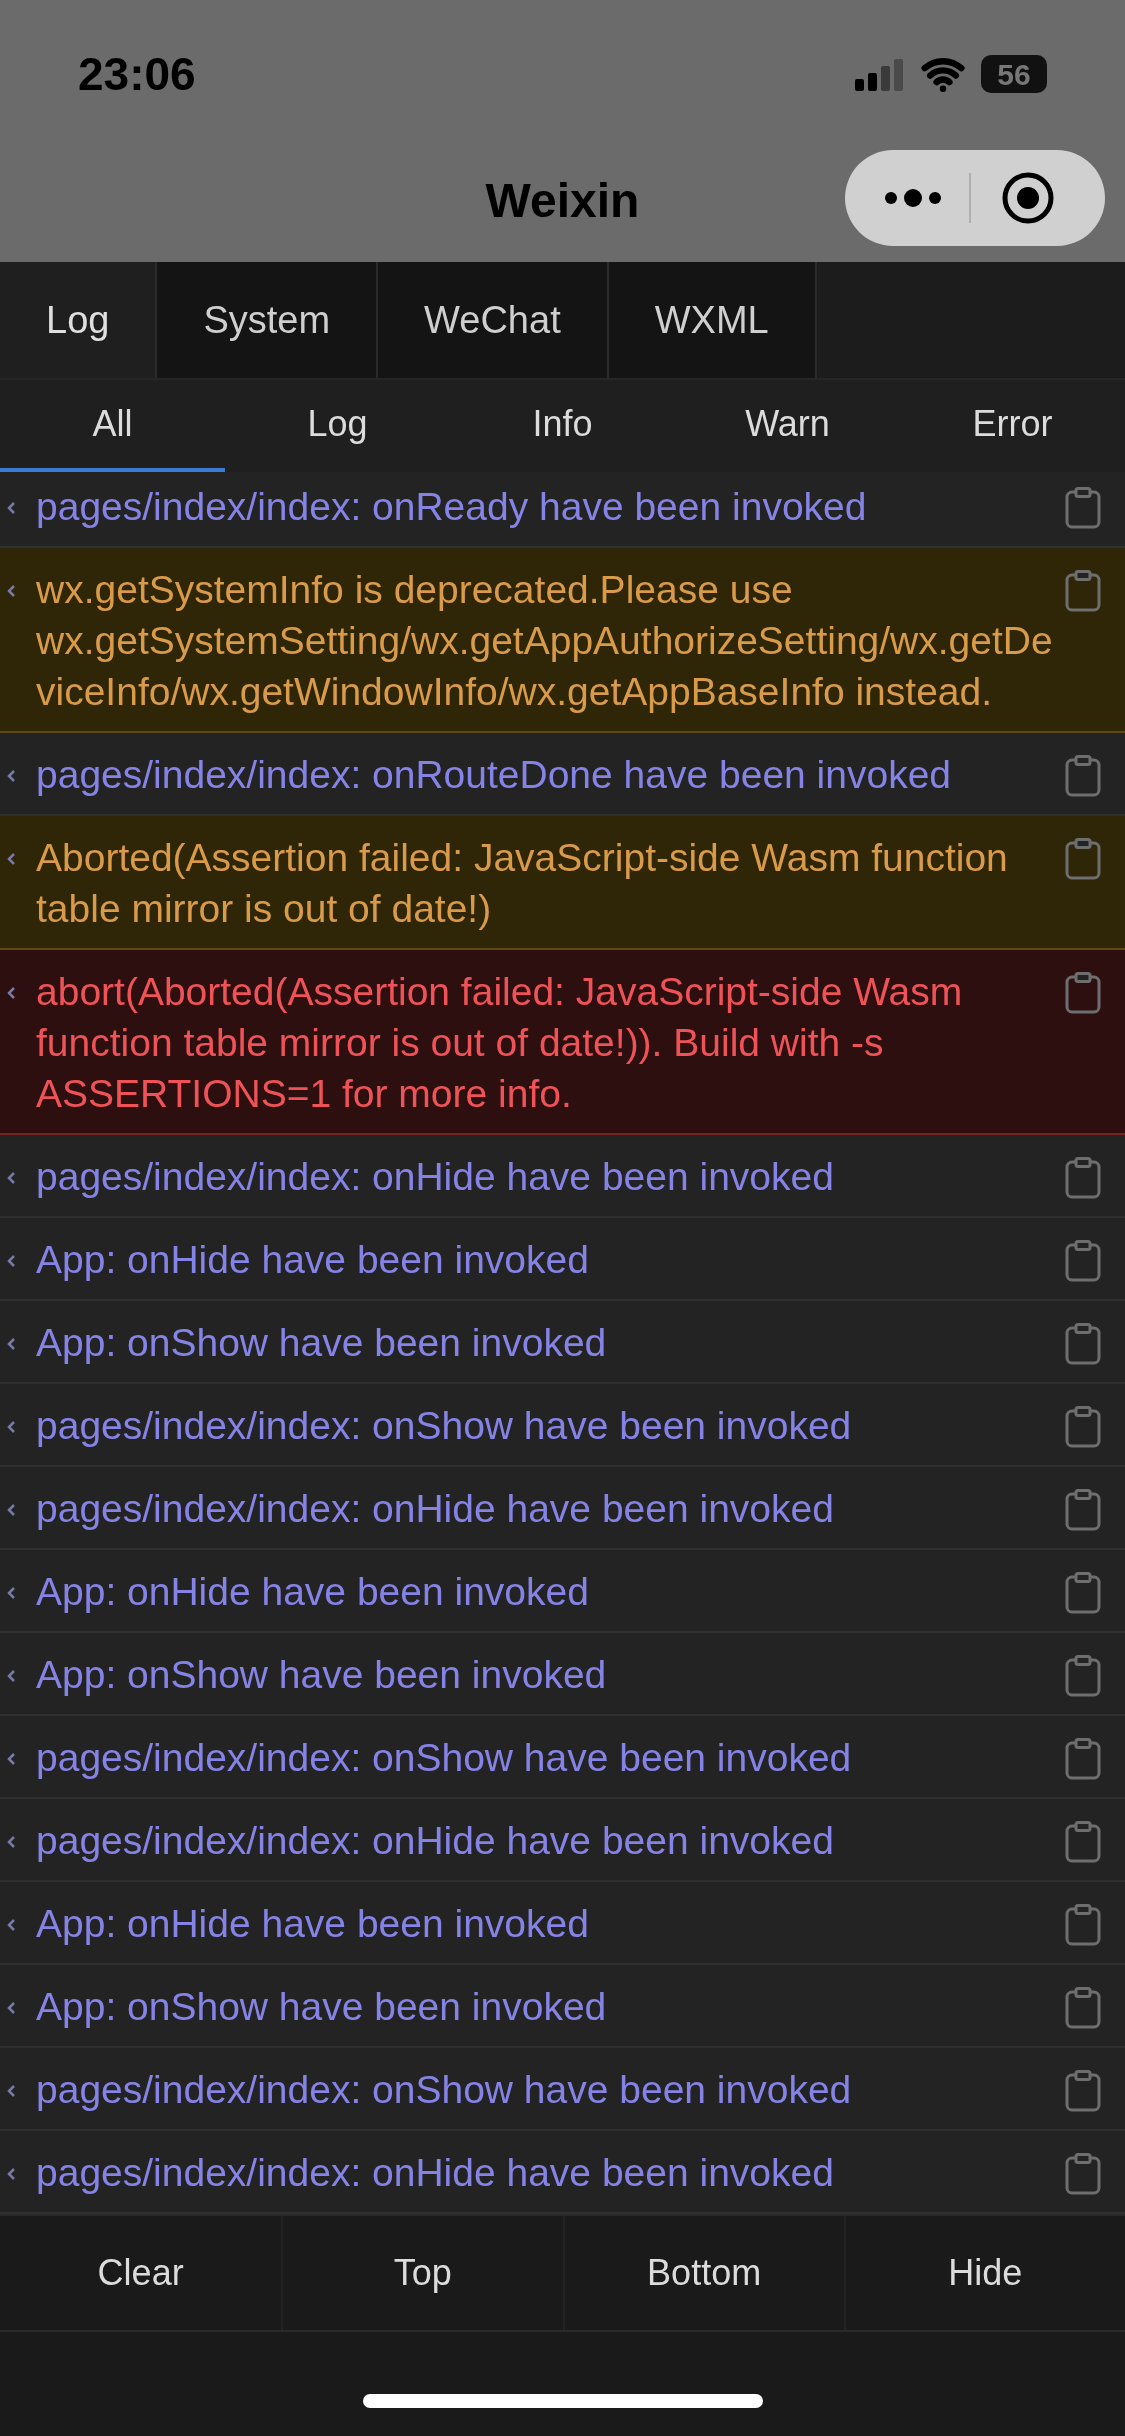 This screenshot has width=1125, height=2436. Describe the element at coordinates (141, 2273) in the screenshot. I see `console-action-button: Clear` at that location.